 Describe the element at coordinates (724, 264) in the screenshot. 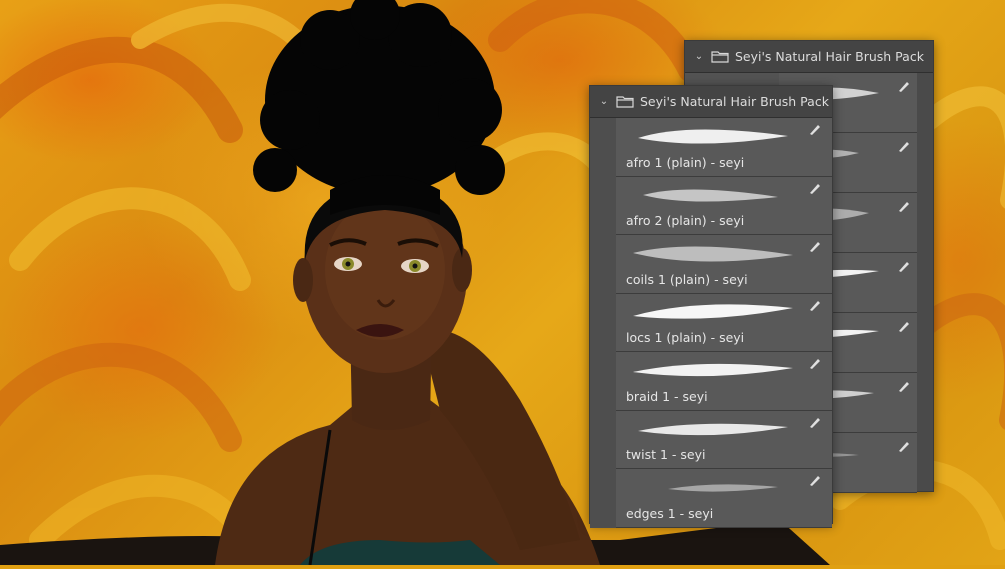

I see `brush-item-coils-1: coils 1 (plain) - seyi` at that location.